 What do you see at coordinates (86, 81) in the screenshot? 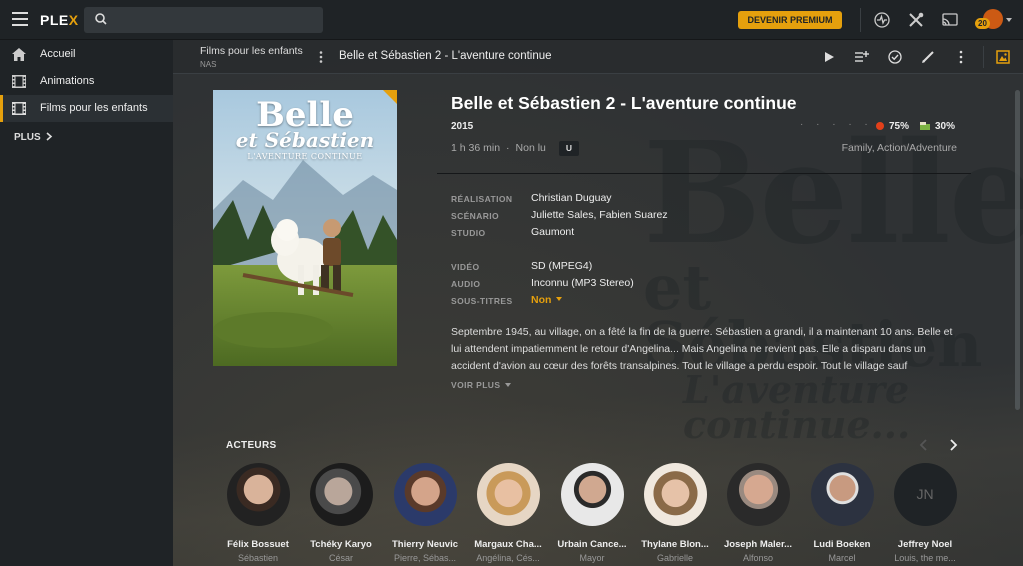
I see `sidebar-item-animations: Animations` at bounding box center [86, 81].